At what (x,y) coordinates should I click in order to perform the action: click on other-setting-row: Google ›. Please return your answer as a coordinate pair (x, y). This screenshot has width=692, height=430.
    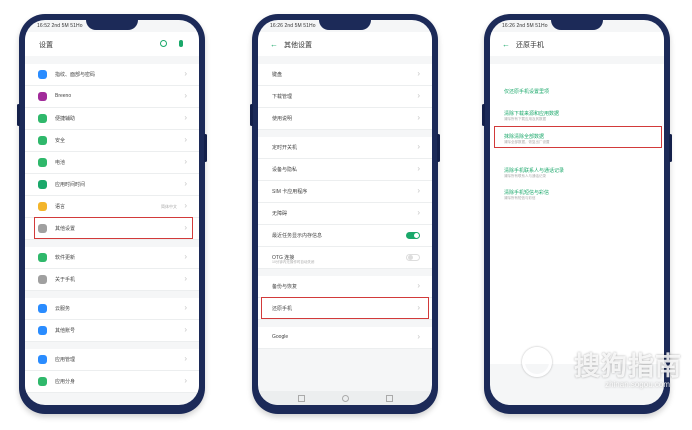
    Looking at the image, I should click on (345, 338).